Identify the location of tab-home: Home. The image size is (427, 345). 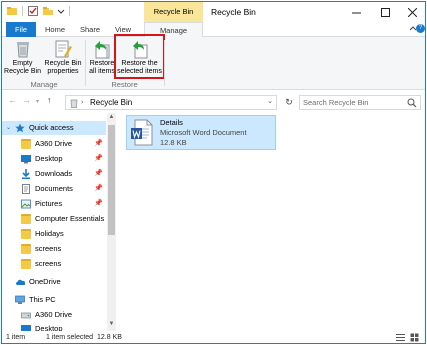
(55, 29).